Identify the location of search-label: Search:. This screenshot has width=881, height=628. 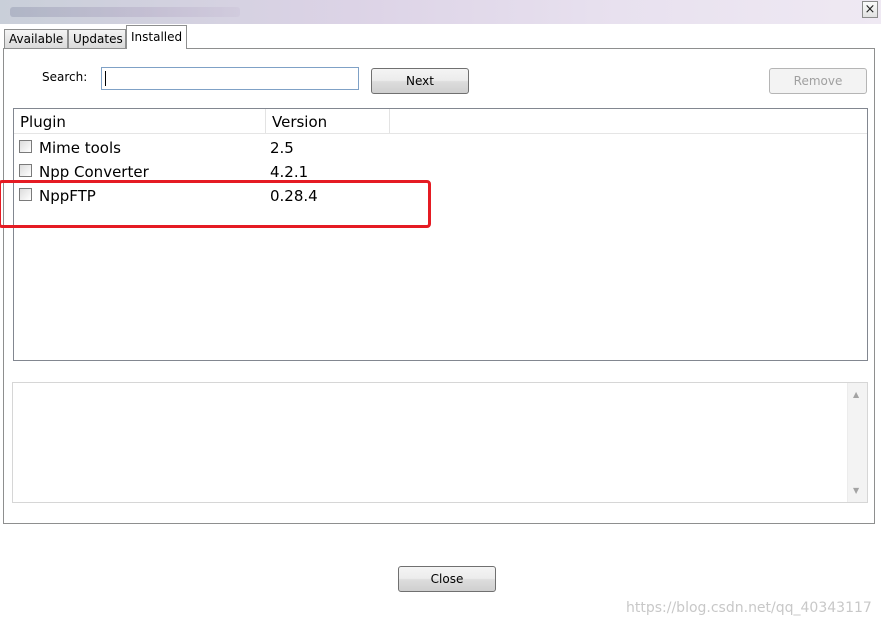
(65, 77).